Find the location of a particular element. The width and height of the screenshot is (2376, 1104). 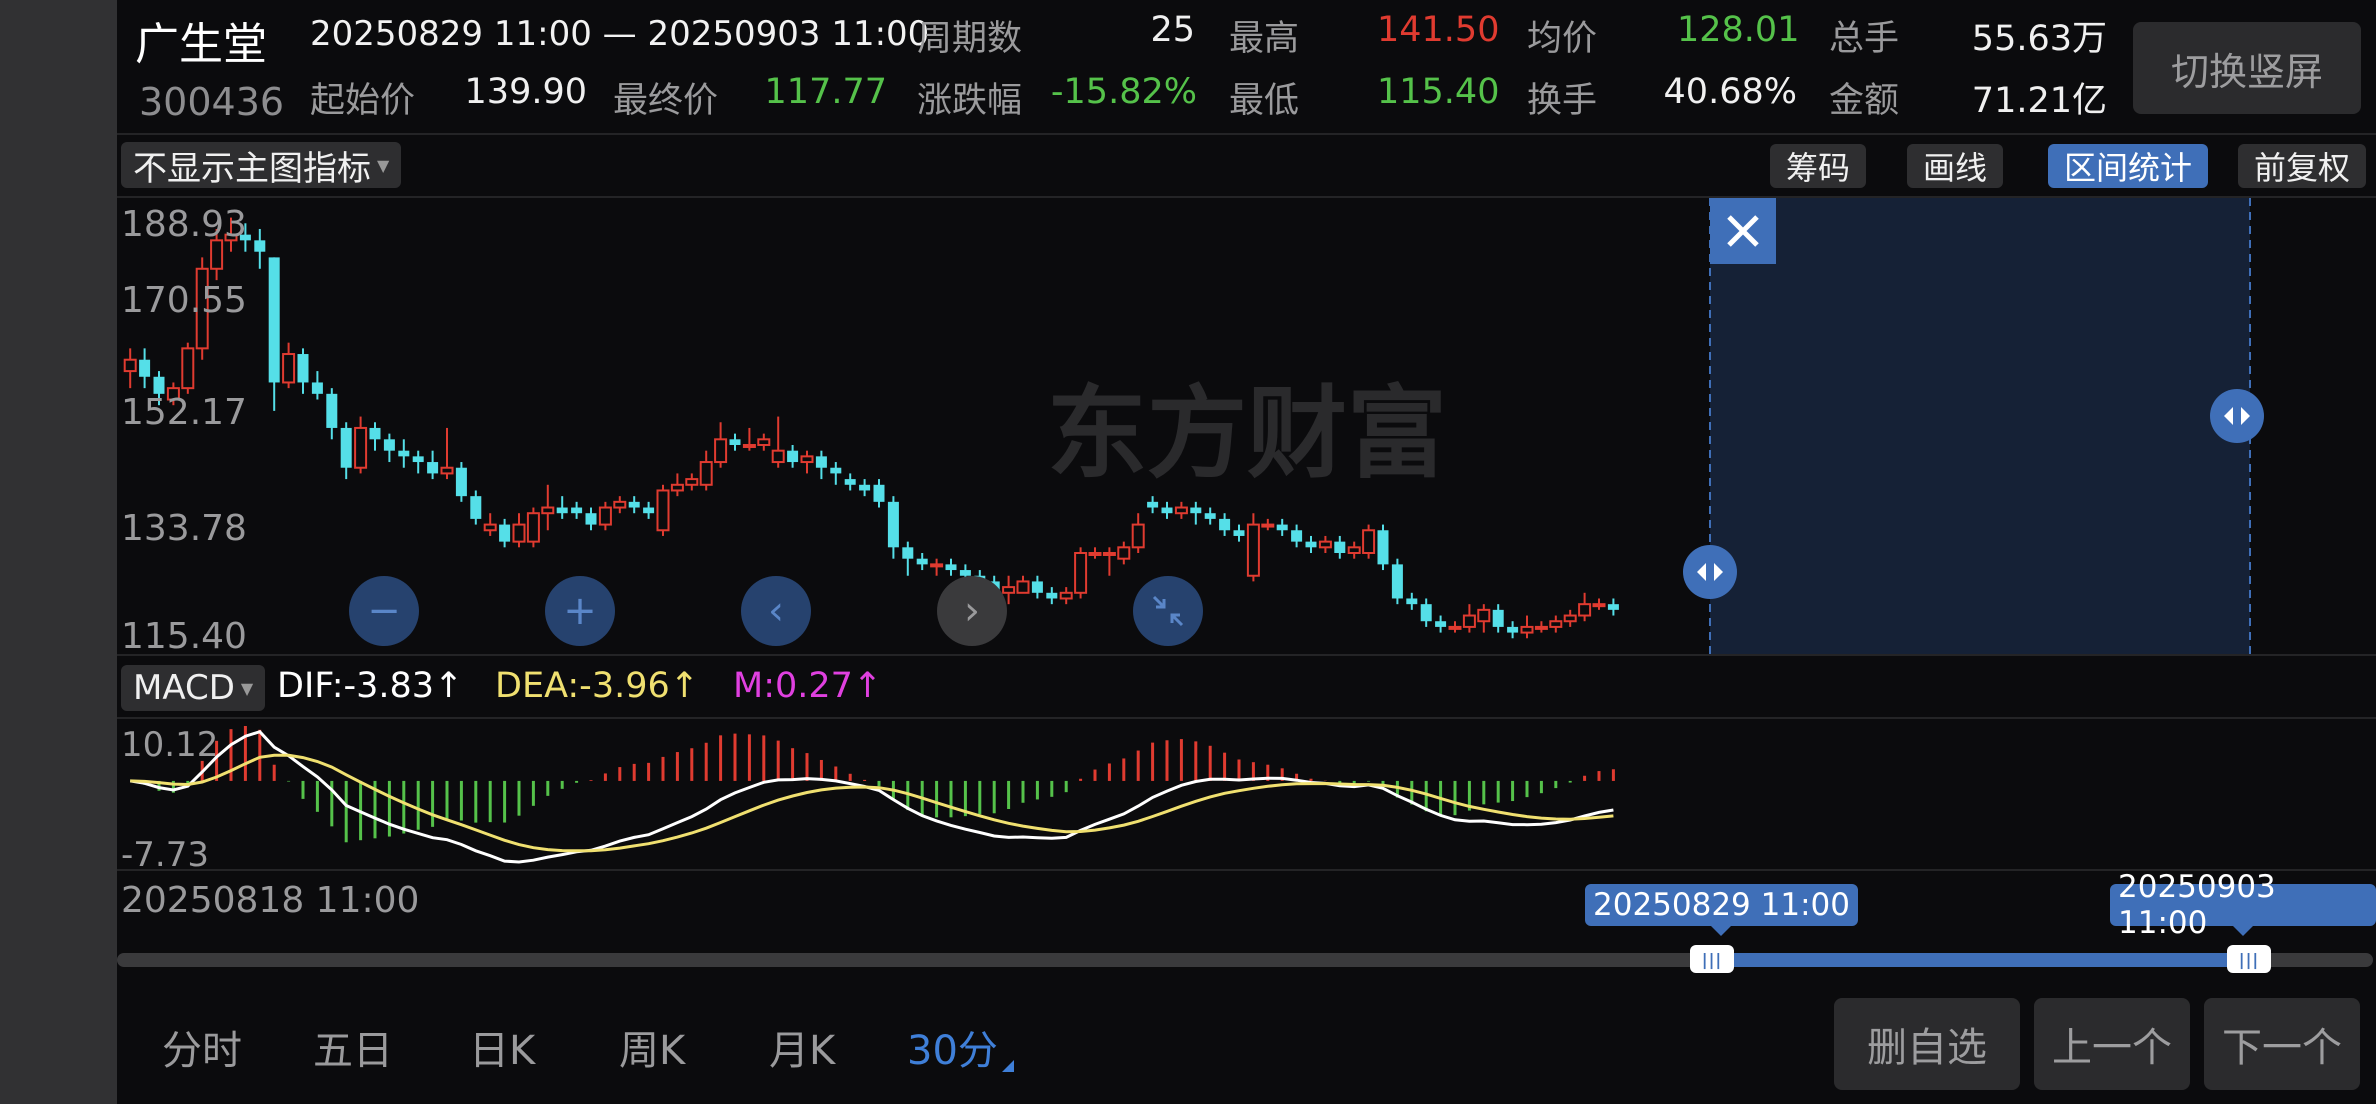

main-indicator-select: 不显示主图指标 ▼ is located at coordinates (261, 165).